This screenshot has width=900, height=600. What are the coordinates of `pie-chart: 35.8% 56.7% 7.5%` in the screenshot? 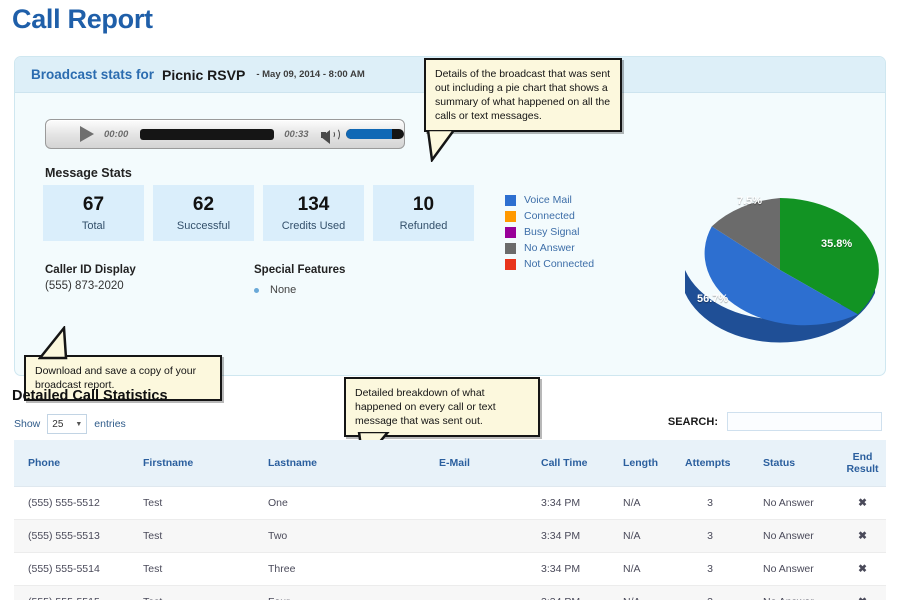 It's located at (780, 270).